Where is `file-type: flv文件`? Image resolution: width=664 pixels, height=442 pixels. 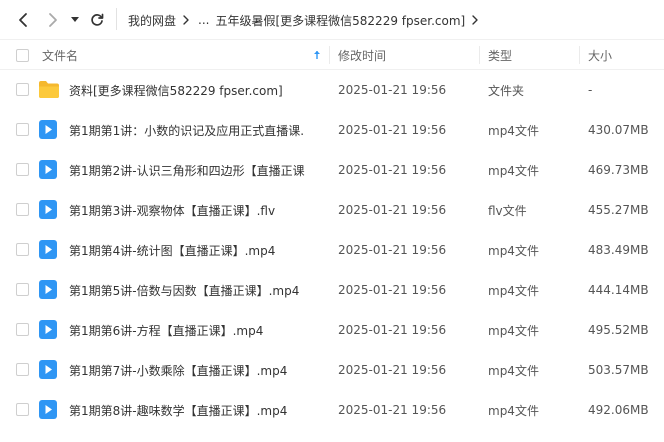
file-type: flv文件 is located at coordinates (507, 210).